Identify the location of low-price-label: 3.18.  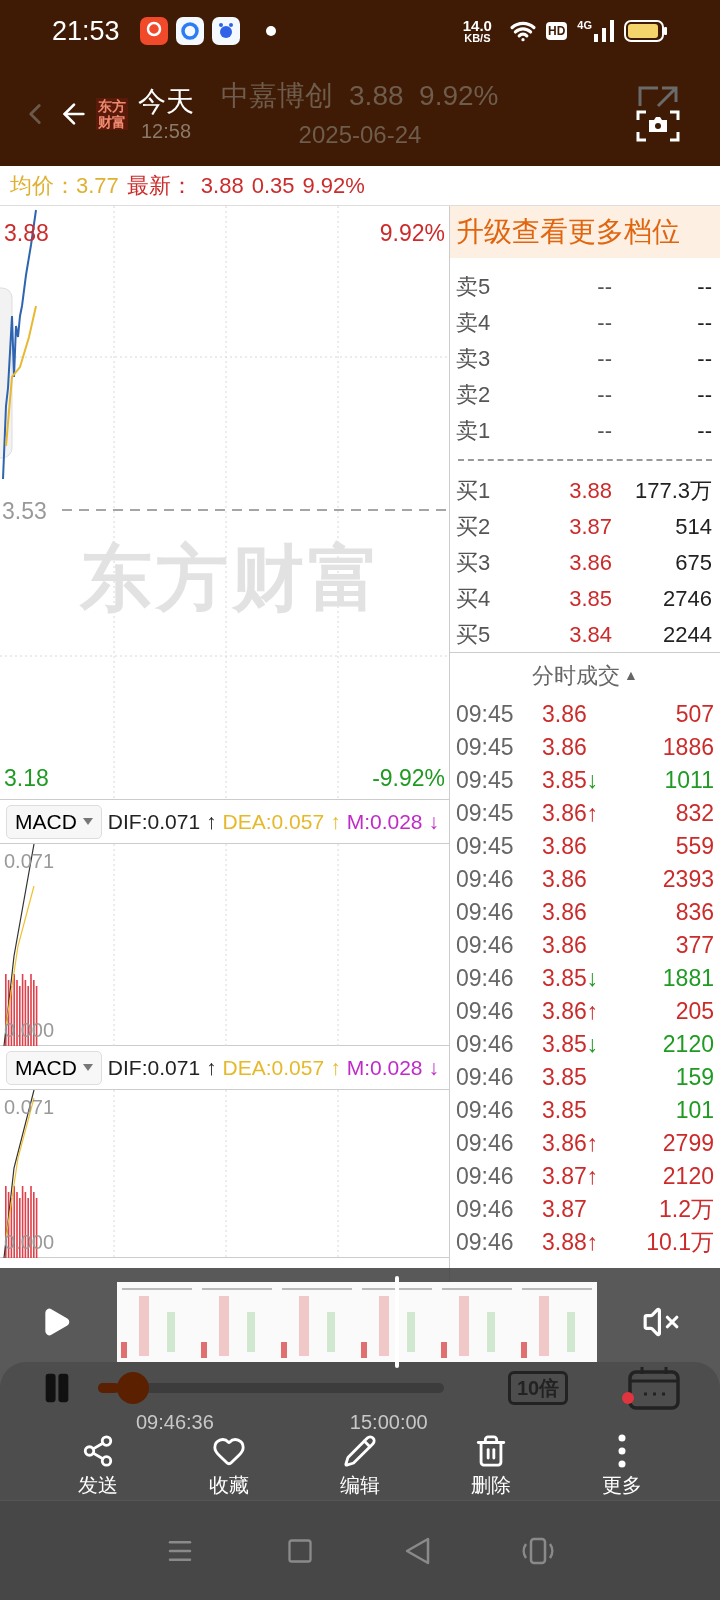
(26, 778).